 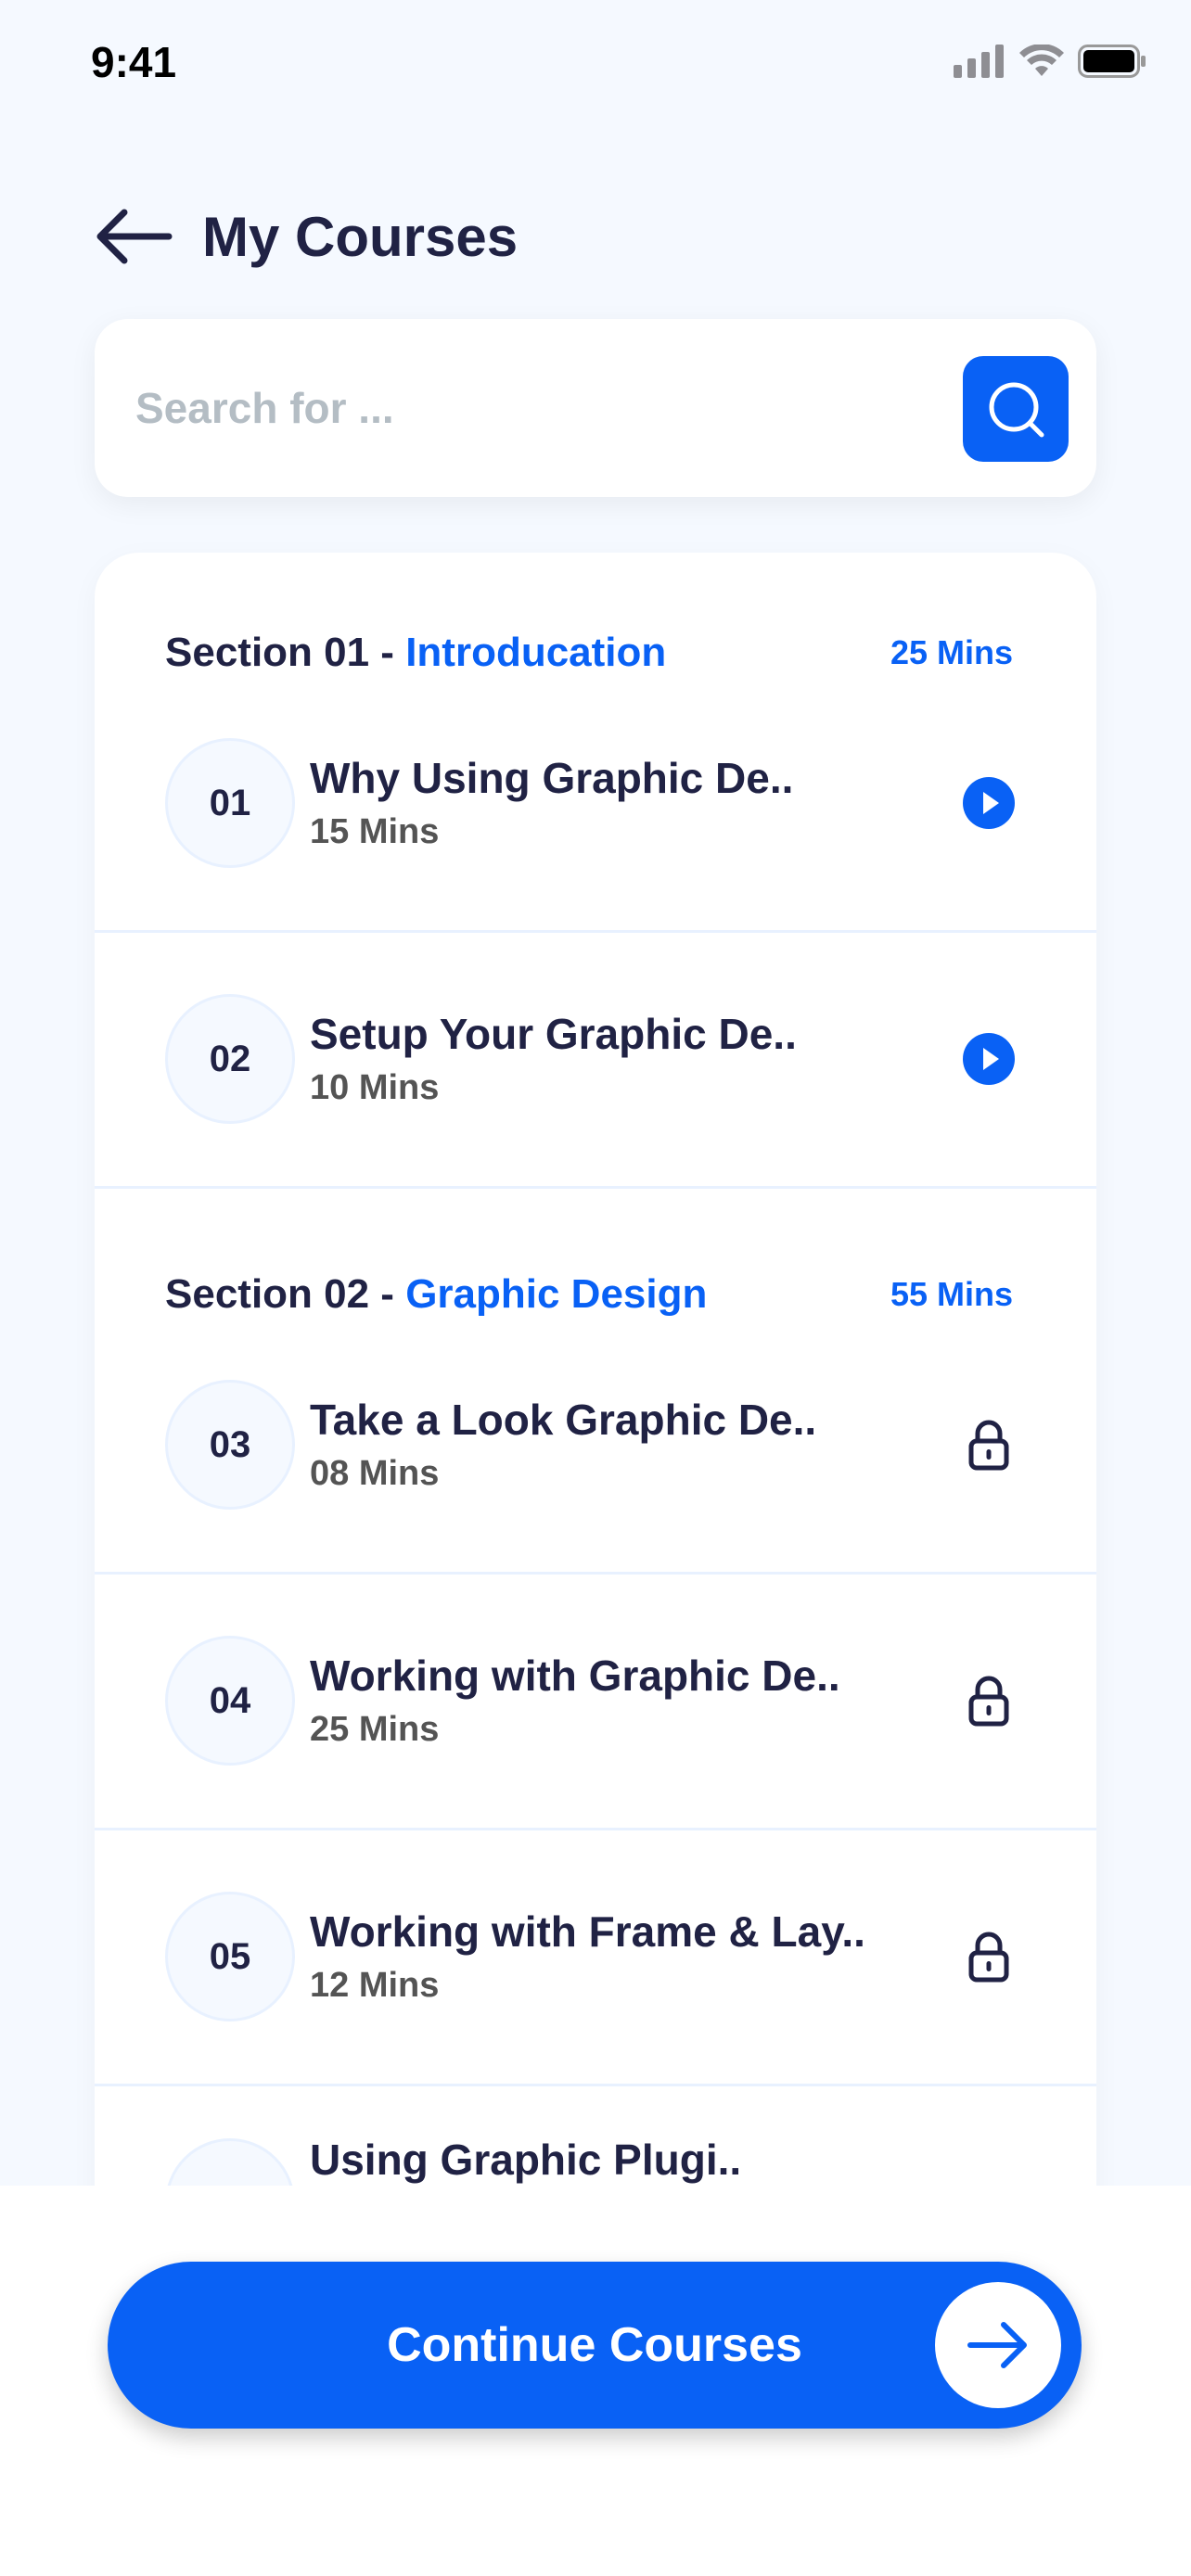 What do you see at coordinates (563, 1420) in the screenshot?
I see `lesson-title: Take a Look Graphic De..` at bounding box center [563, 1420].